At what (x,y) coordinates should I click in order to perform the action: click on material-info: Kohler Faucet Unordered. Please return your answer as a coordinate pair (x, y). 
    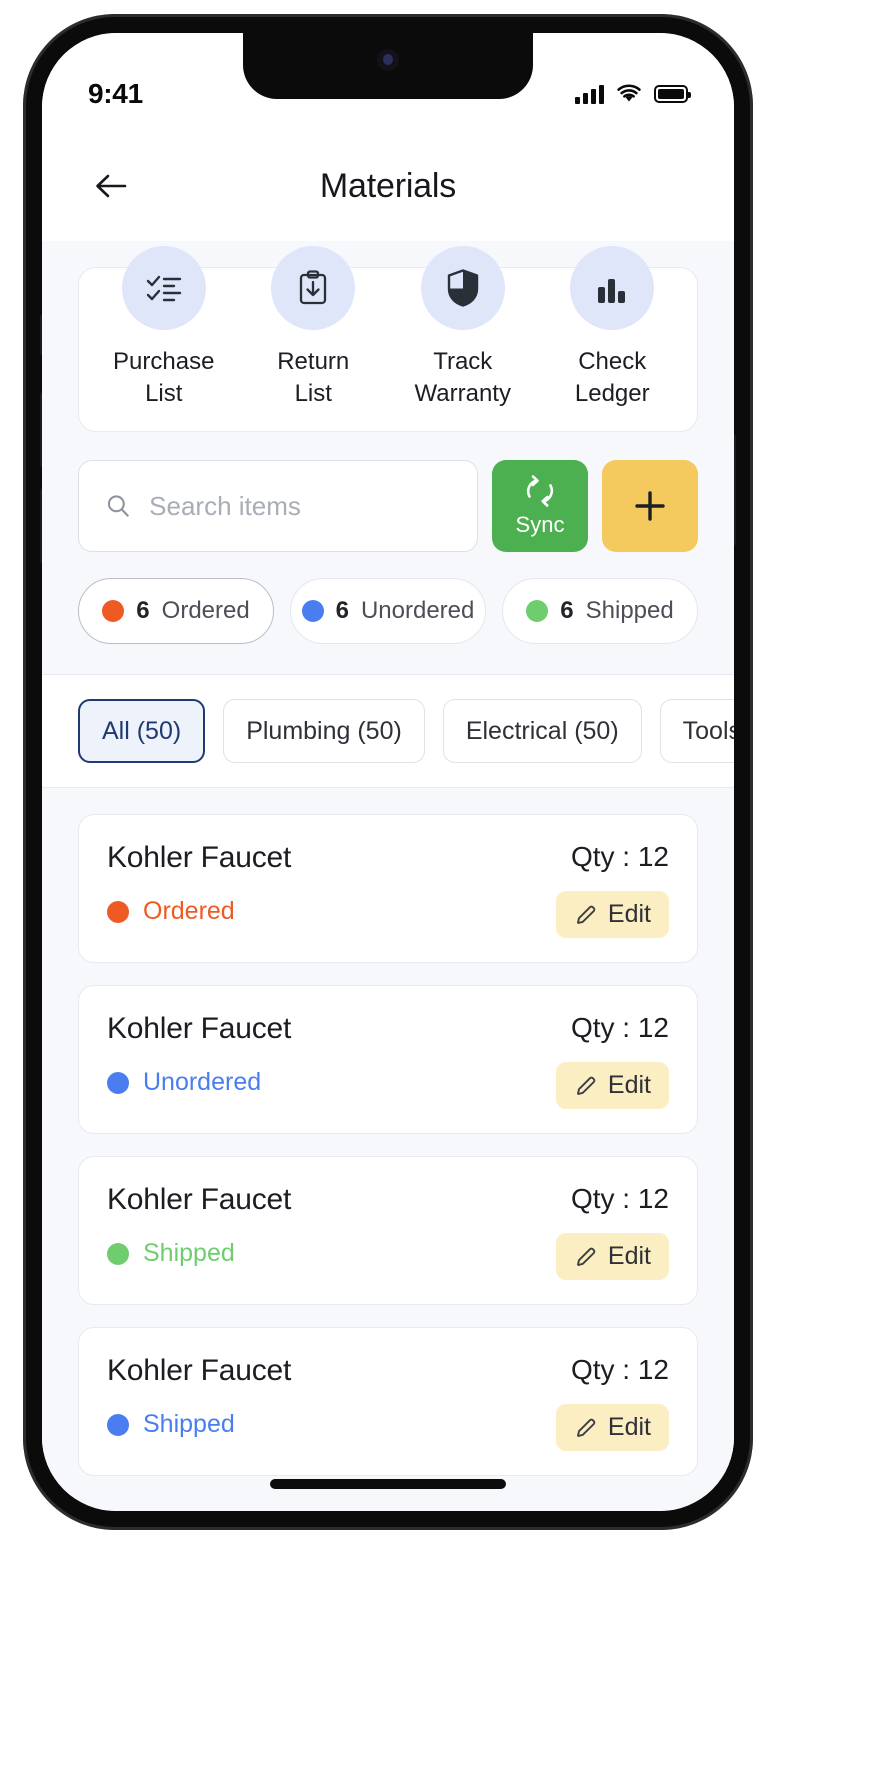
    Looking at the image, I should click on (199, 1054).